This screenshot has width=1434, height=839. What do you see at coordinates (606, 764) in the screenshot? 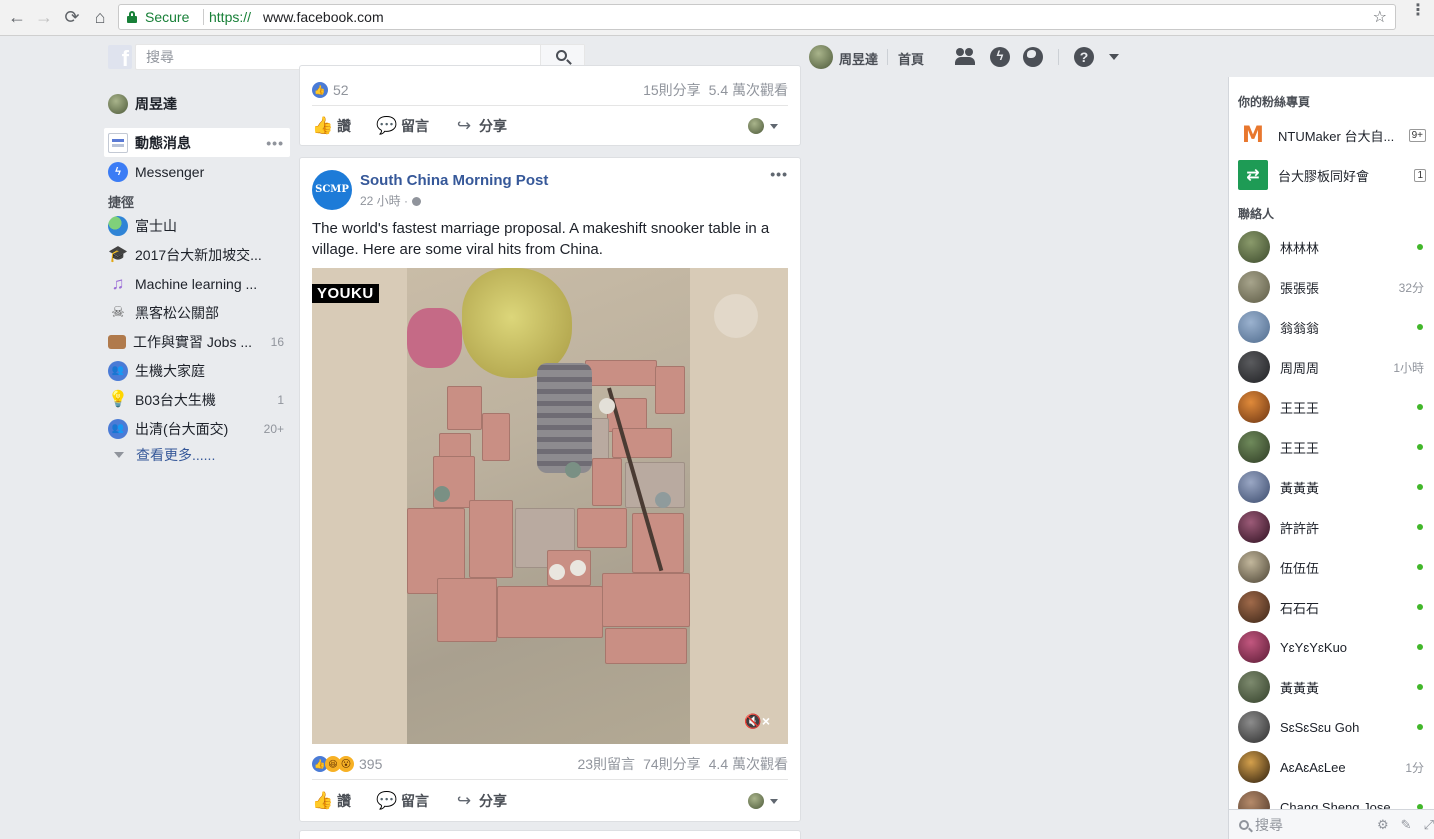
I see `comment-count: 23則留言` at bounding box center [606, 764].